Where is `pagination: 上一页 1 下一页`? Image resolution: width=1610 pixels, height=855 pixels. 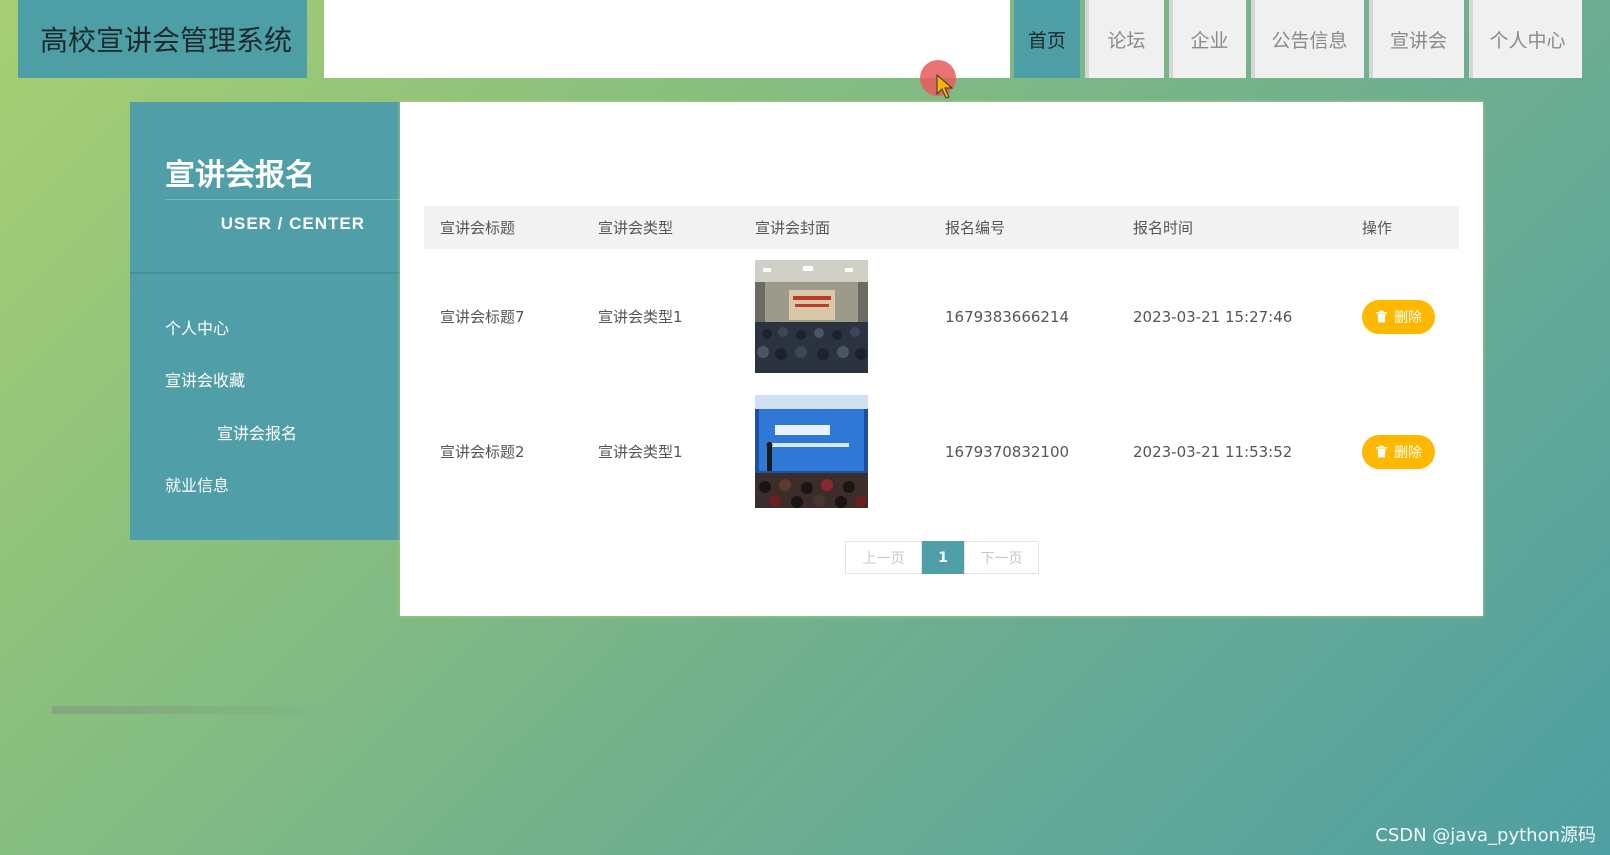
pagination: 上一页 1 下一页 is located at coordinates (942, 557).